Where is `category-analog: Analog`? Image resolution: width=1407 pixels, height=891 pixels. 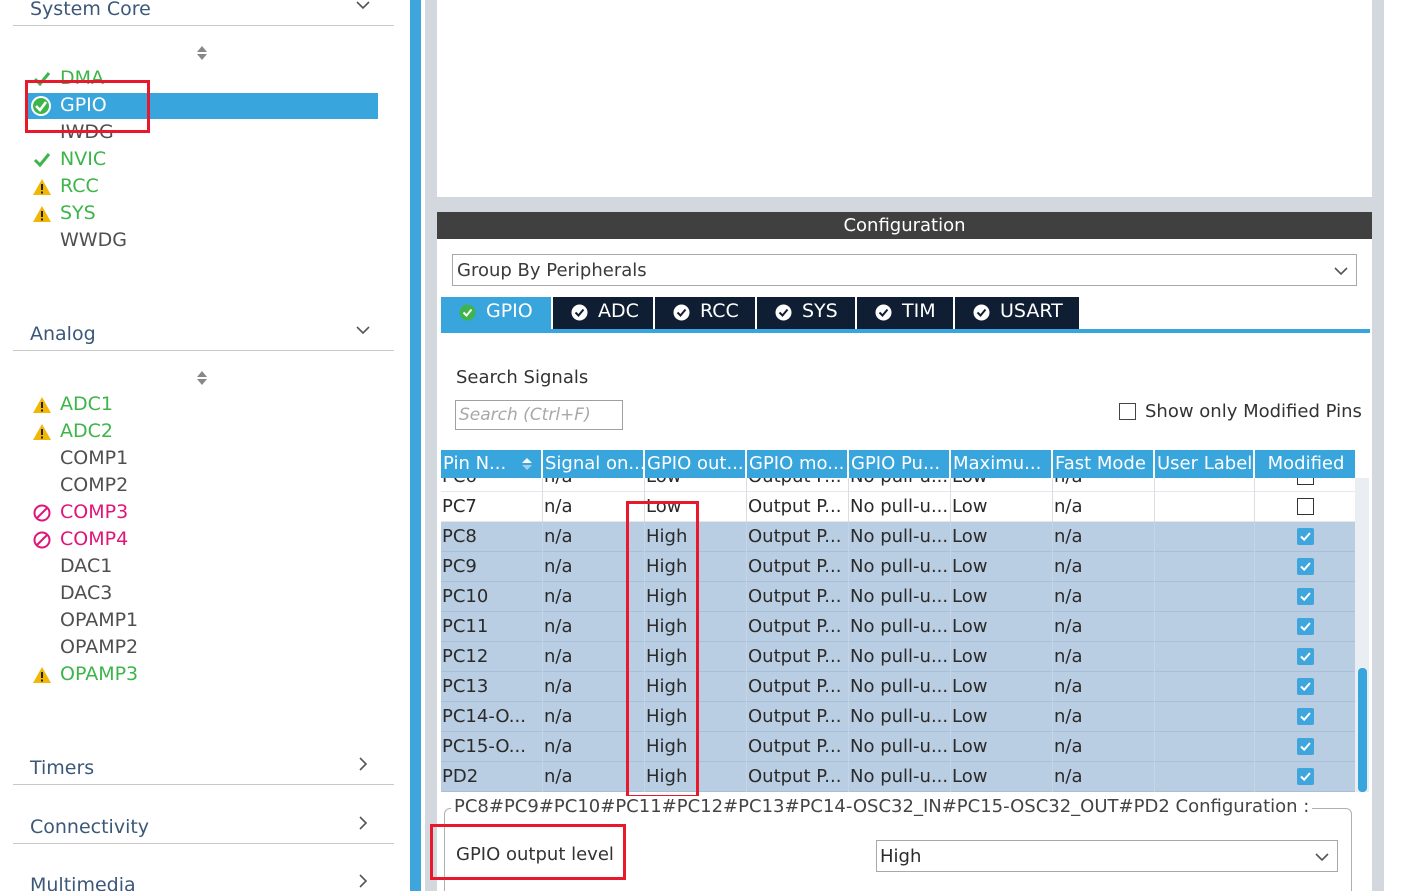
category-analog: Analog is located at coordinates (203, 334).